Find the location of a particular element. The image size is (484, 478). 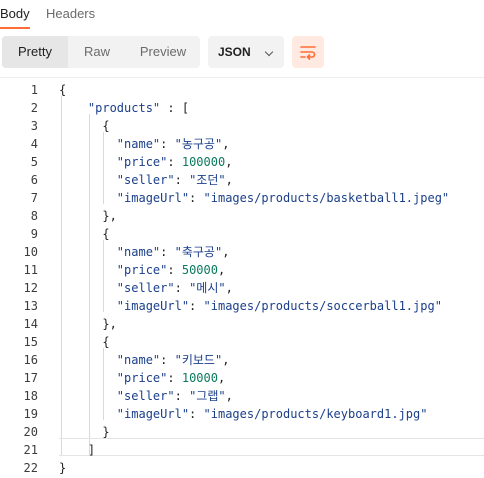

code-line: 18 "seller": "그랩", is located at coordinates (242, 396).